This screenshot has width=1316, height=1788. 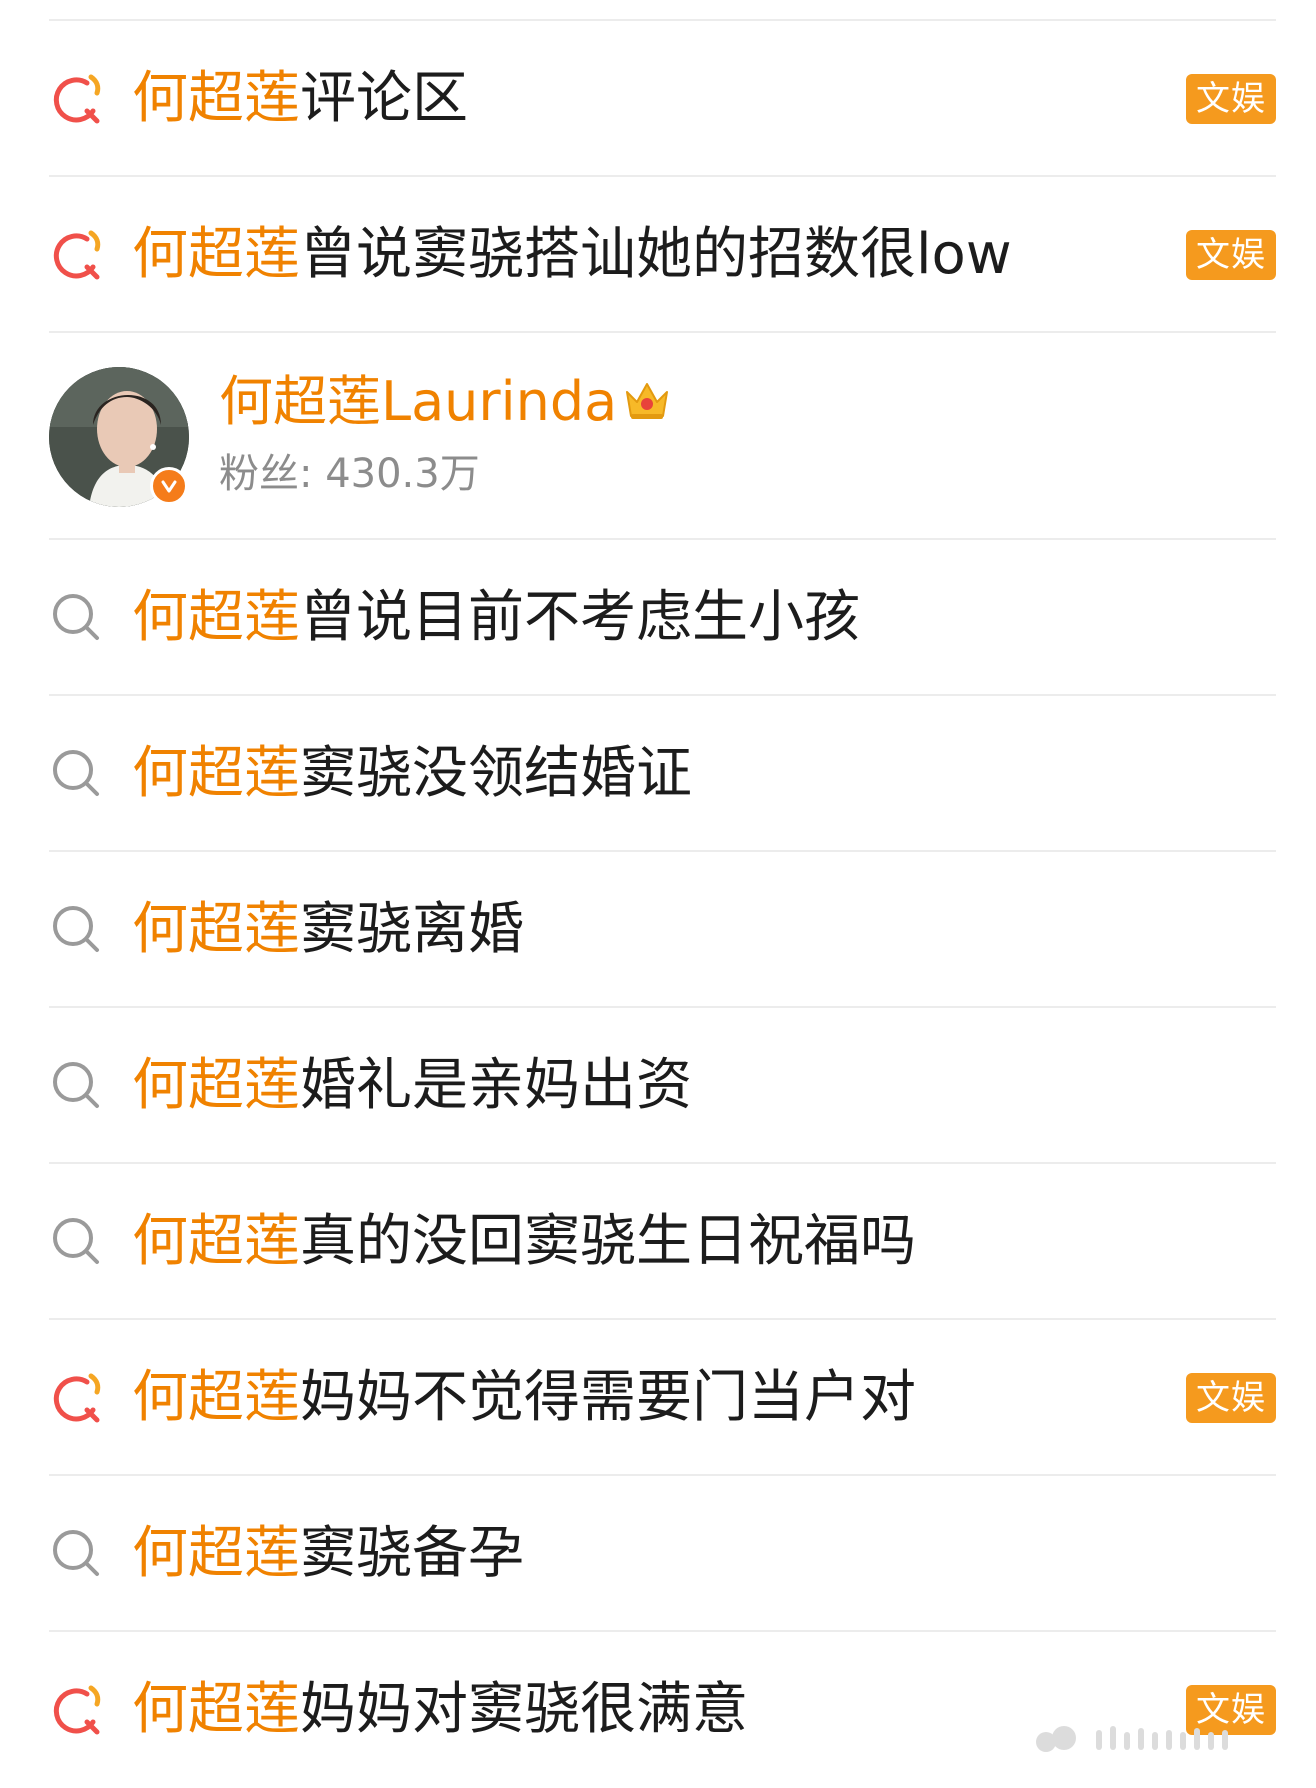 I want to click on user-fans: 粉丝: 430.3万, so click(x=349, y=474).